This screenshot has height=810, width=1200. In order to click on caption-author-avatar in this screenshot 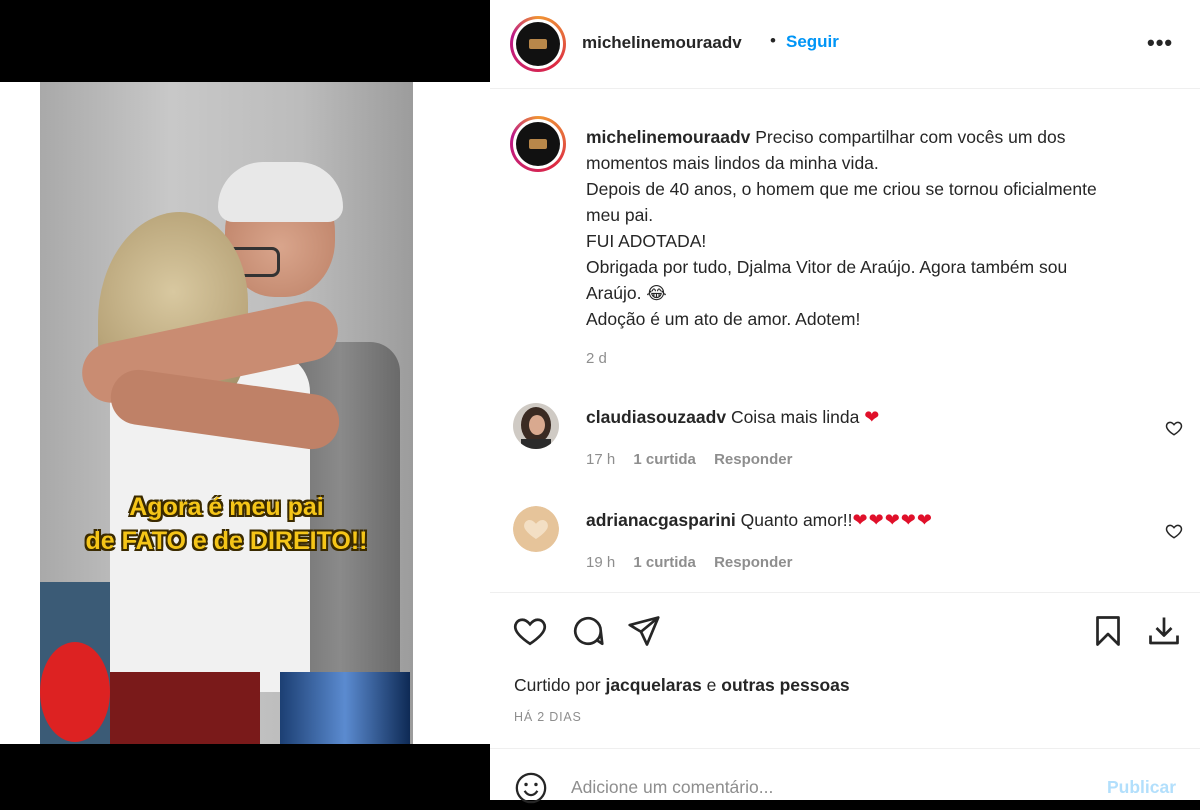, I will do `click(538, 144)`.